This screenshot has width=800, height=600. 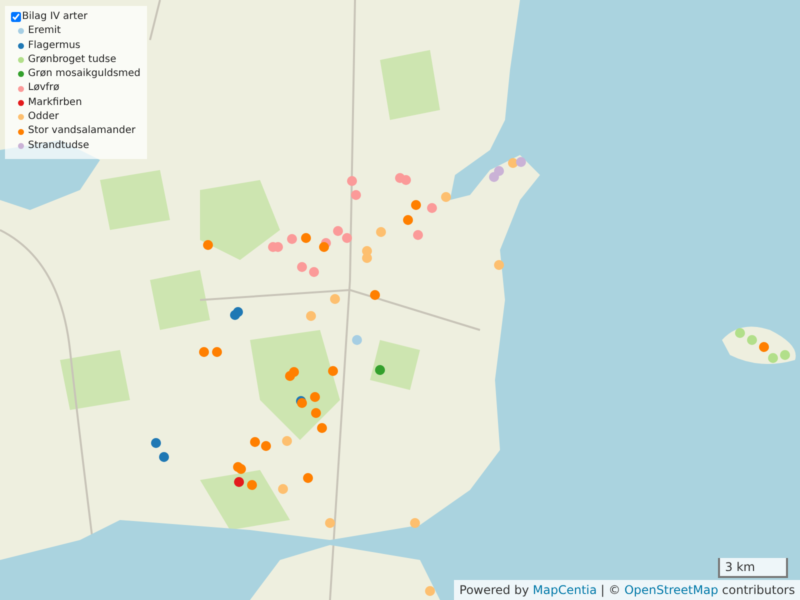 I want to click on legend-label: Eremit, so click(x=44, y=31).